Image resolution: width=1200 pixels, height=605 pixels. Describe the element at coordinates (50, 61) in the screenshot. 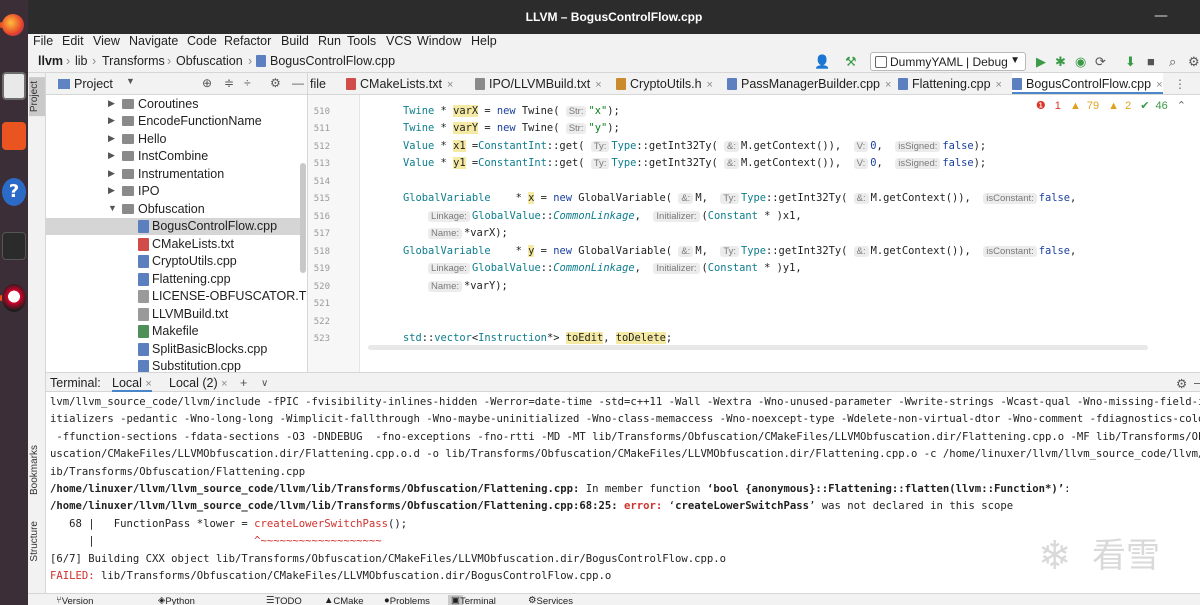

I see `breadcrumb-llvm: llvm` at that location.